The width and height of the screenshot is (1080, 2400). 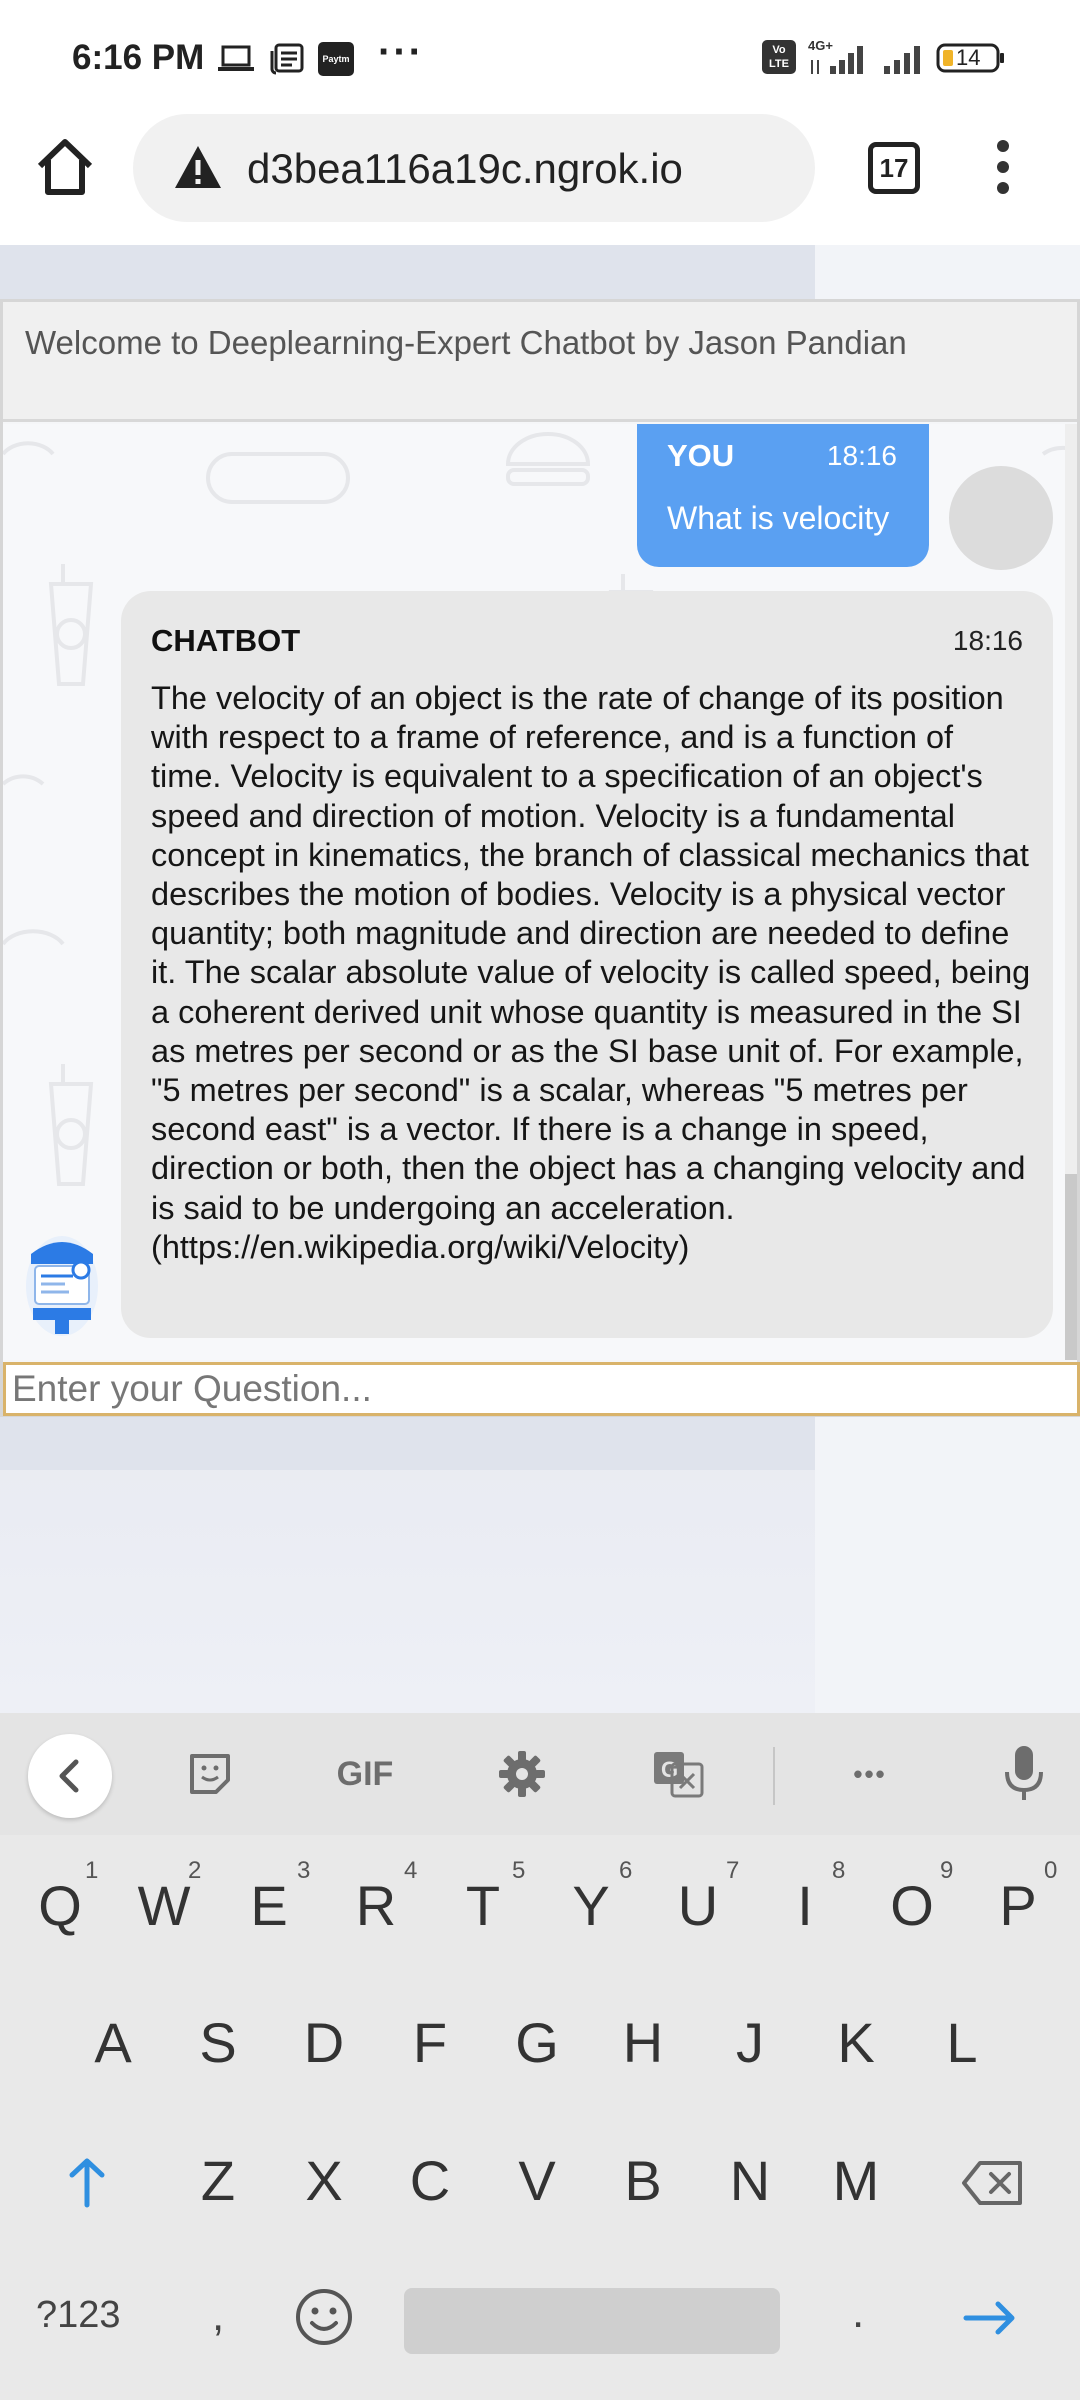 I want to click on key-n: N, so click(x=750, y=2180).